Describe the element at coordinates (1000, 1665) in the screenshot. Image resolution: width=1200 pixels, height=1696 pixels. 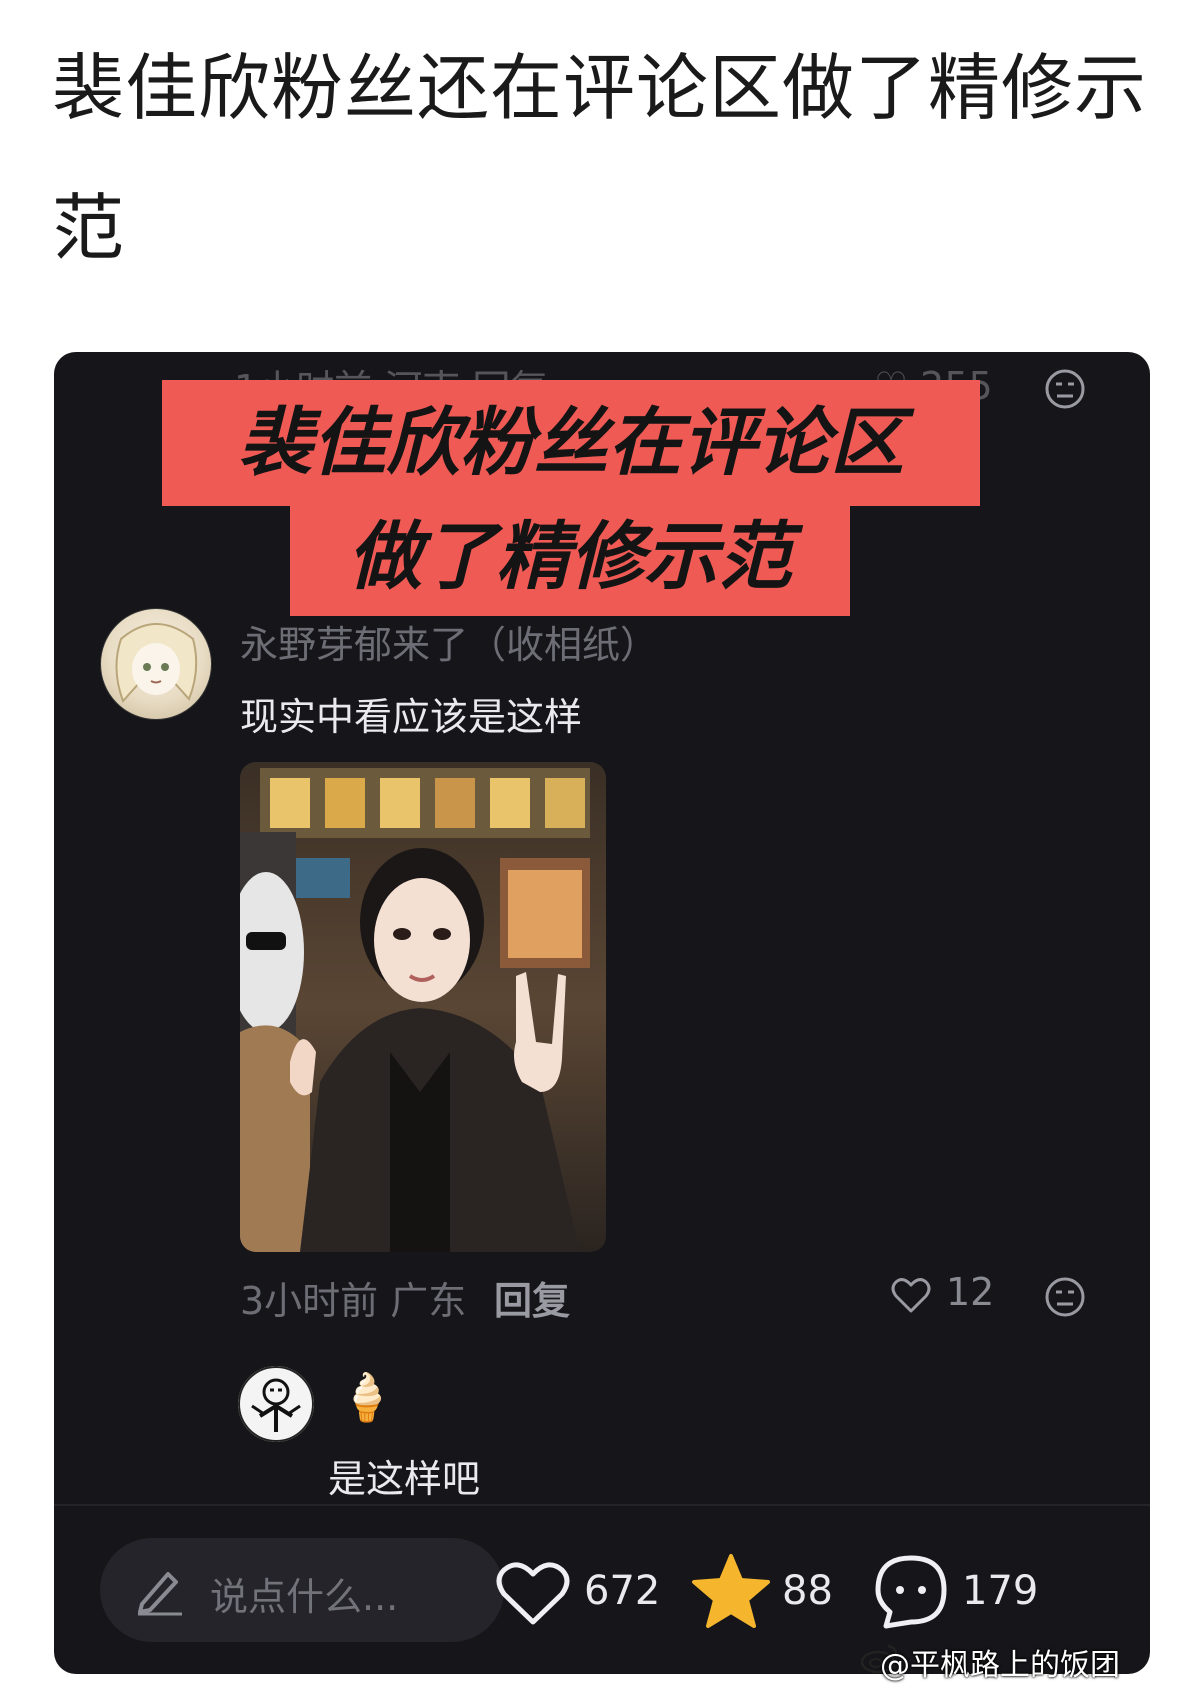
I see `watermark: @平枫路上的饭团` at that location.